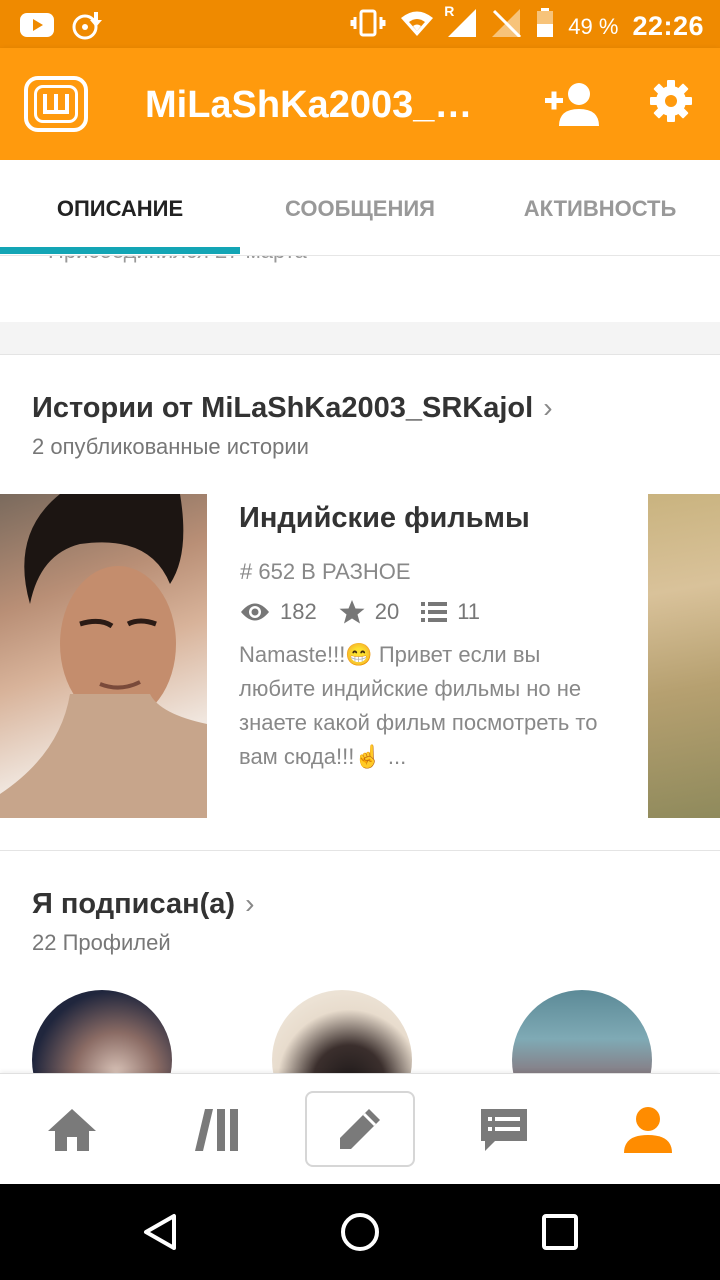  Describe the element at coordinates (320, 105) in the screenshot. I see `page-title: MiLaShKa2003_SRKajol` at that location.